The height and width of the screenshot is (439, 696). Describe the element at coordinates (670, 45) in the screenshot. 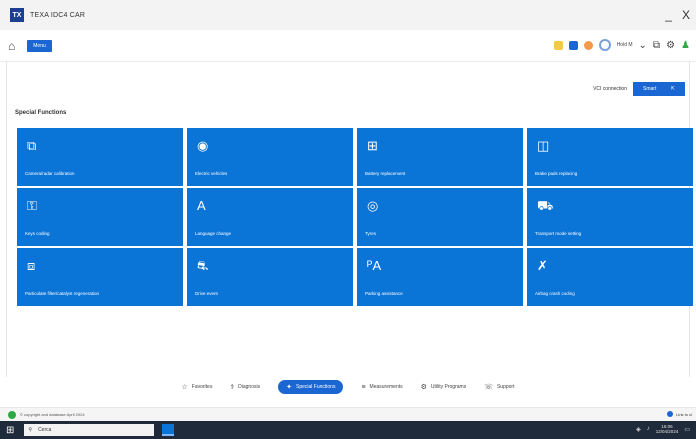

I see `gear-icon: ⚙` at that location.